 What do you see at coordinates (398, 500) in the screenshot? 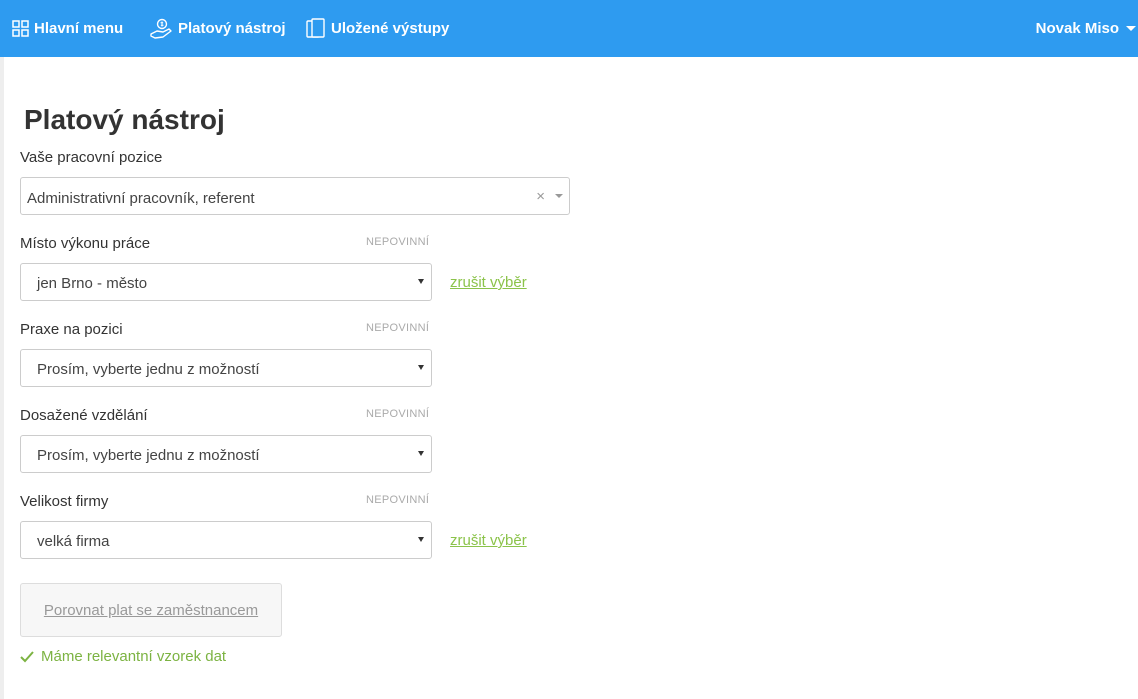
I see `company-size-optional-tag: NEPOVINNÍ` at bounding box center [398, 500].